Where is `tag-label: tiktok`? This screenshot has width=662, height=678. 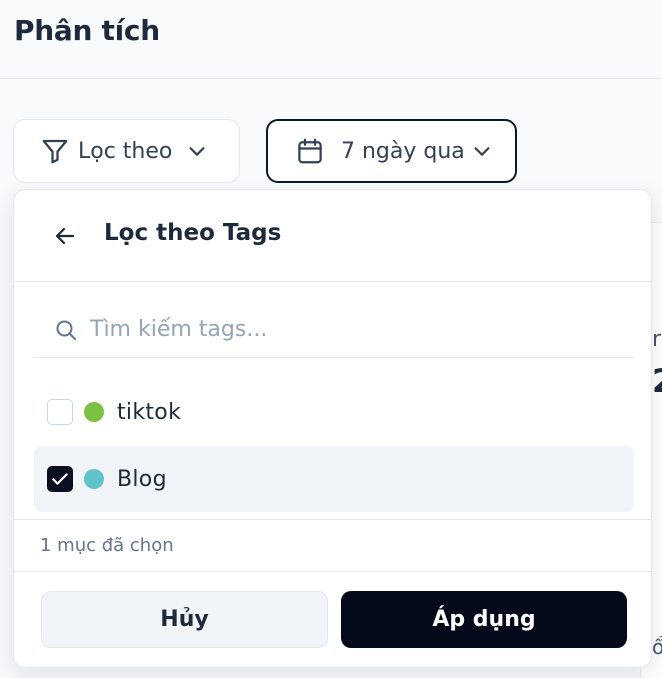
tag-label: tiktok is located at coordinates (149, 412).